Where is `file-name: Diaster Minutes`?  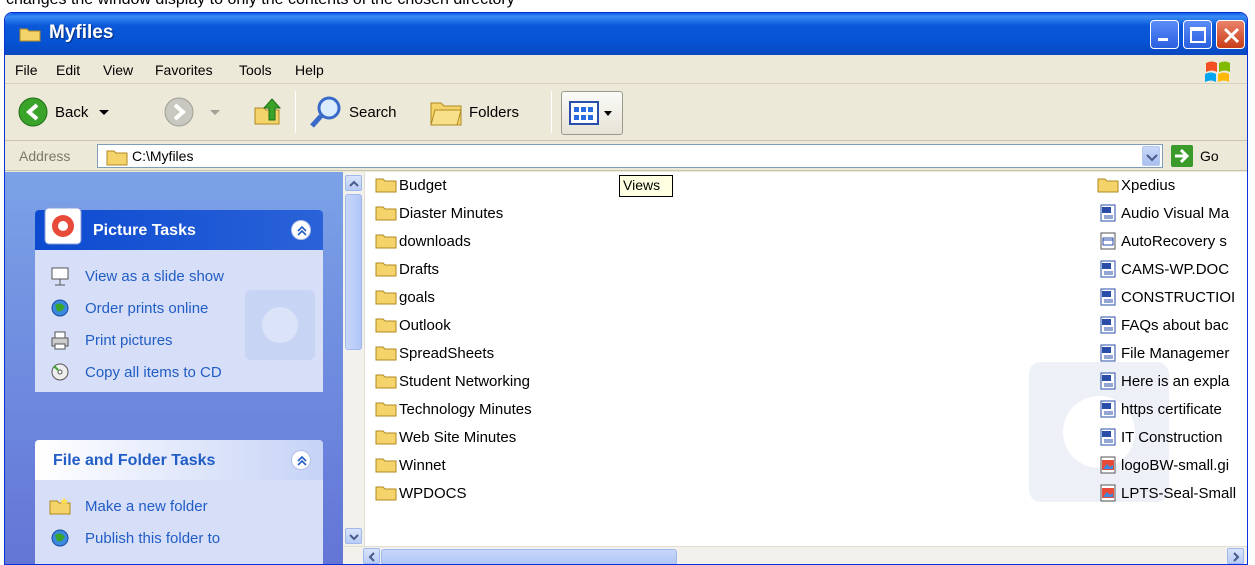 file-name: Diaster Minutes is located at coordinates (451, 213).